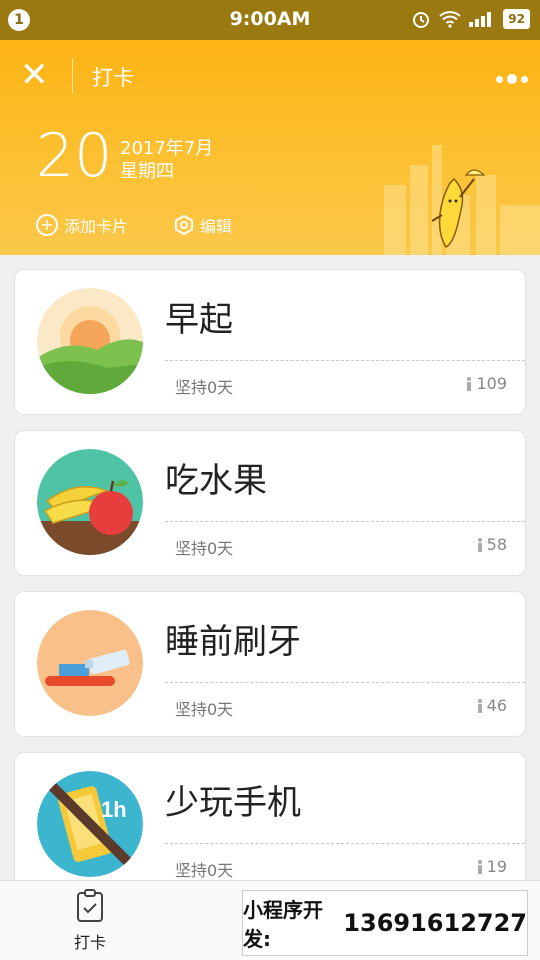 Image resolution: width=540 pixels, height=960 pixels. What do you see at coordinates (114, 809) in the screenshot?
I see `phone-badge: 1h` at bounding box center [114, 809].